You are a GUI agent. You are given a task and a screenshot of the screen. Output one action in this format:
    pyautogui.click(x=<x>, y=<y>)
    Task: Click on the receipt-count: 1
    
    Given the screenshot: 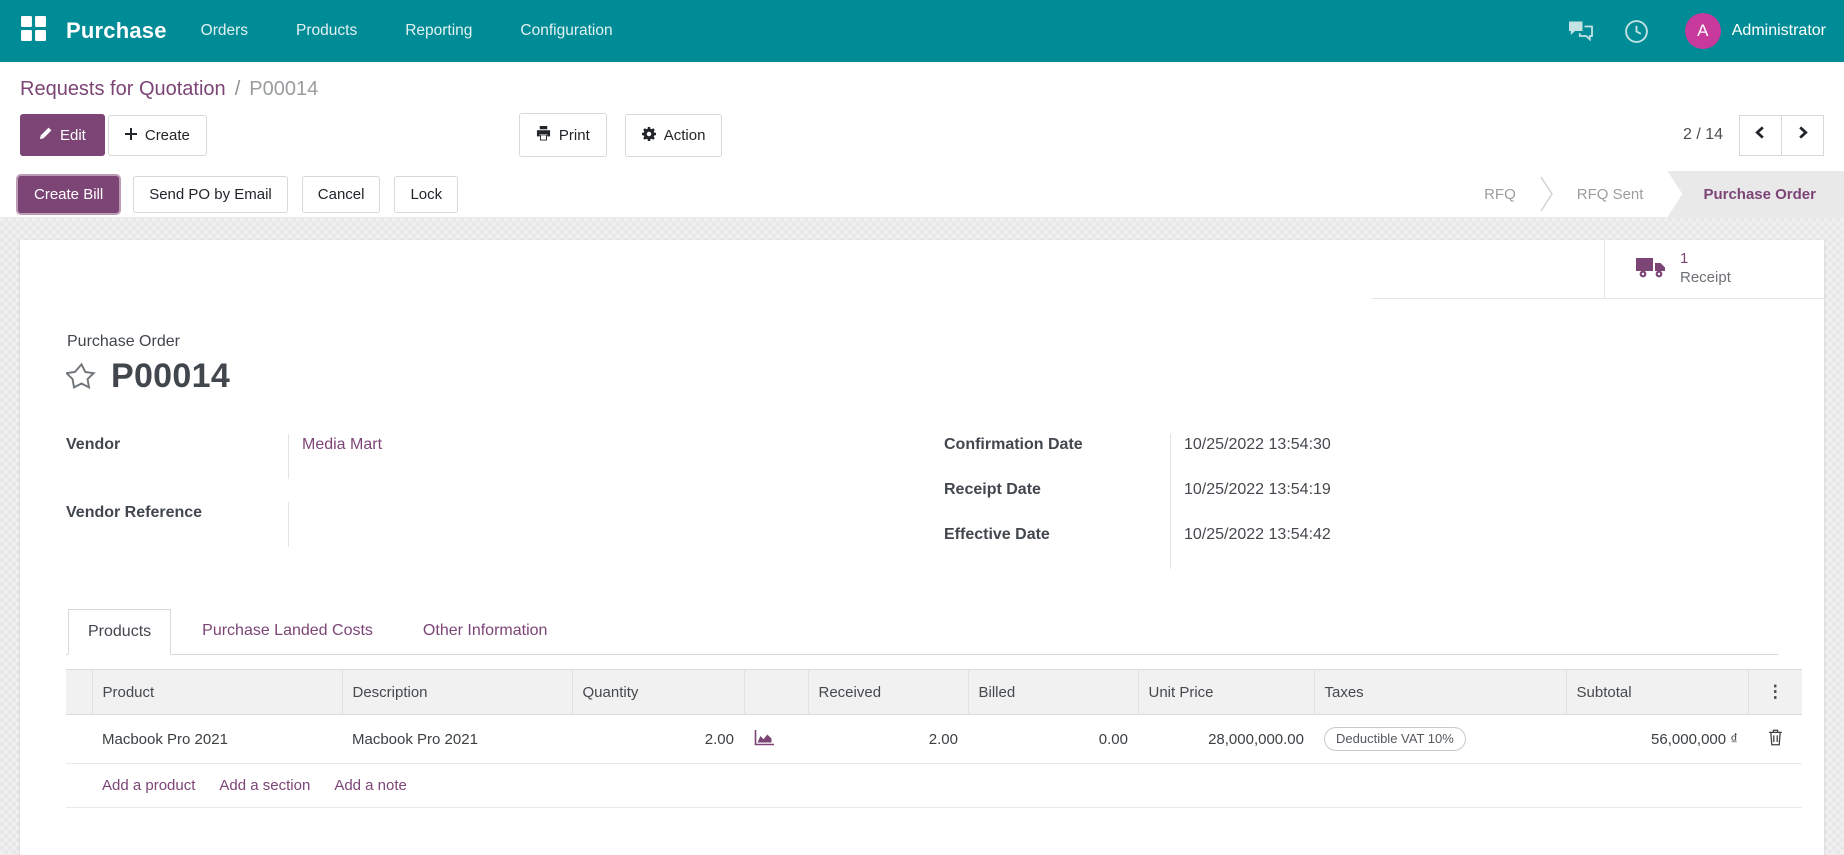 What is the action you would take?
    pyautogui.click(x=1684, y=259)
    